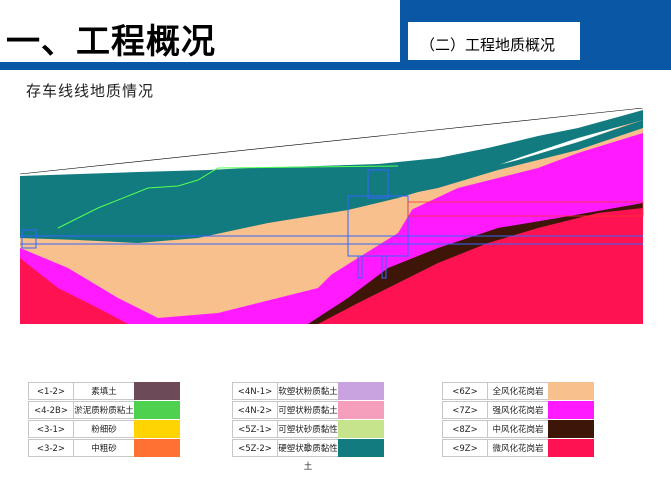 This screenshot has height=500, width=671. What do you see at coordinates (308, 410) in the screenshot?
I see `legend-name: 可塑状粉质黏土` at bounding box center [308, 410].